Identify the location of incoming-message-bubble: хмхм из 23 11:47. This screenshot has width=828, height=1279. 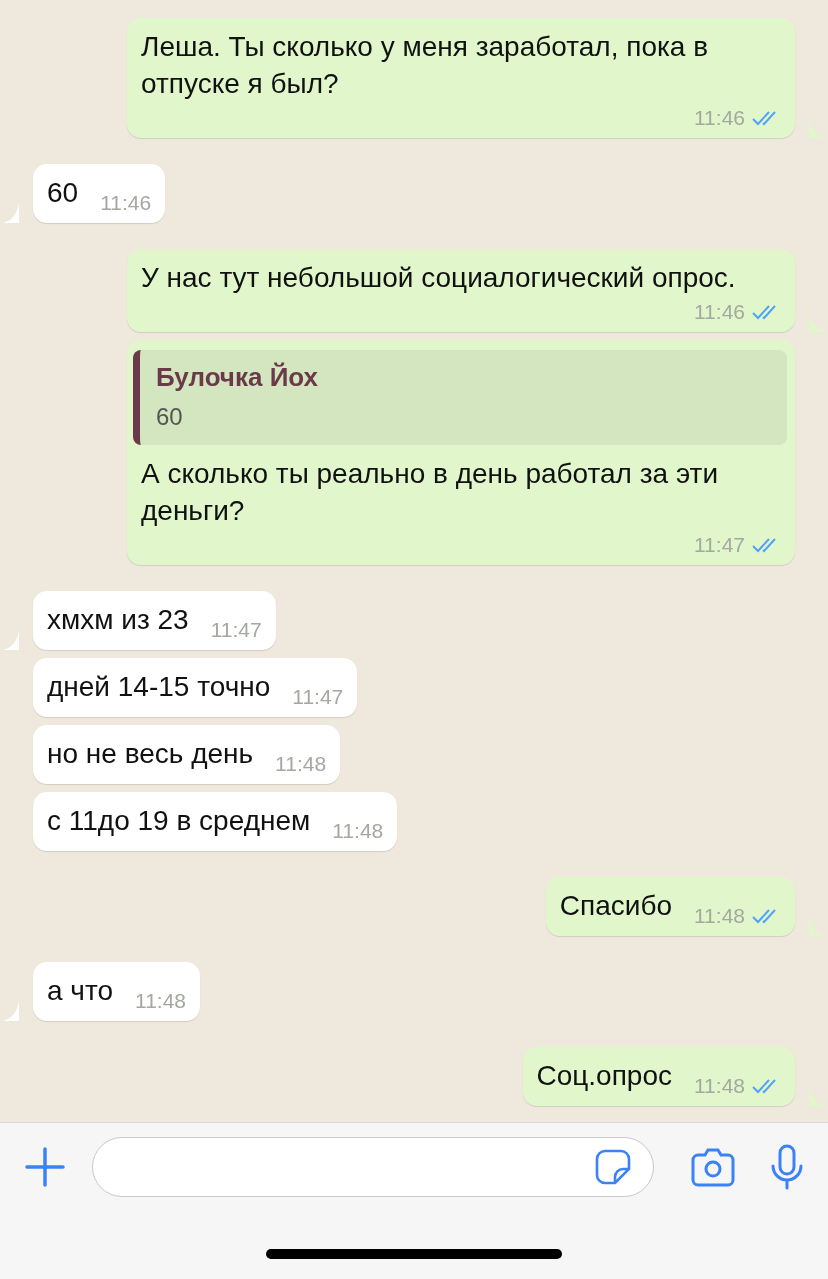
(154, 620).